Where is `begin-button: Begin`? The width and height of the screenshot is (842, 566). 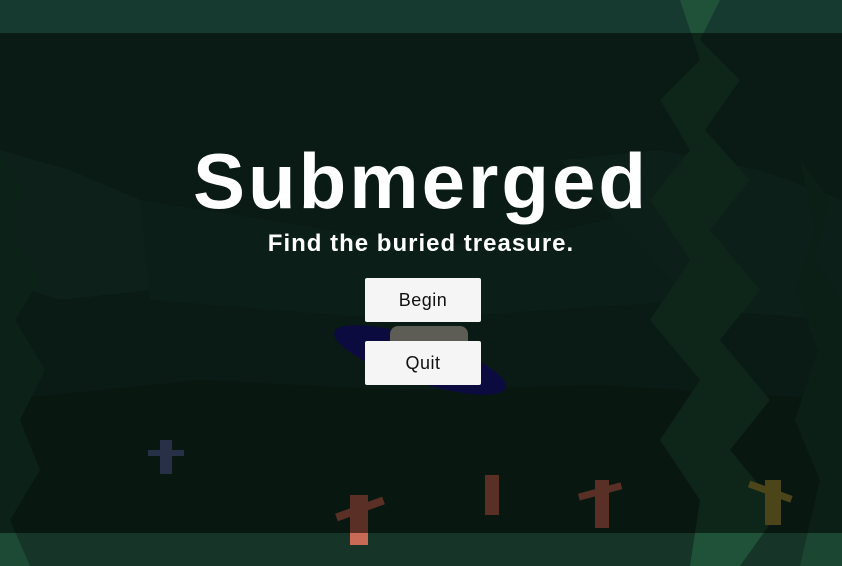
begin-button: Begin is located at coordinates (423, 300).